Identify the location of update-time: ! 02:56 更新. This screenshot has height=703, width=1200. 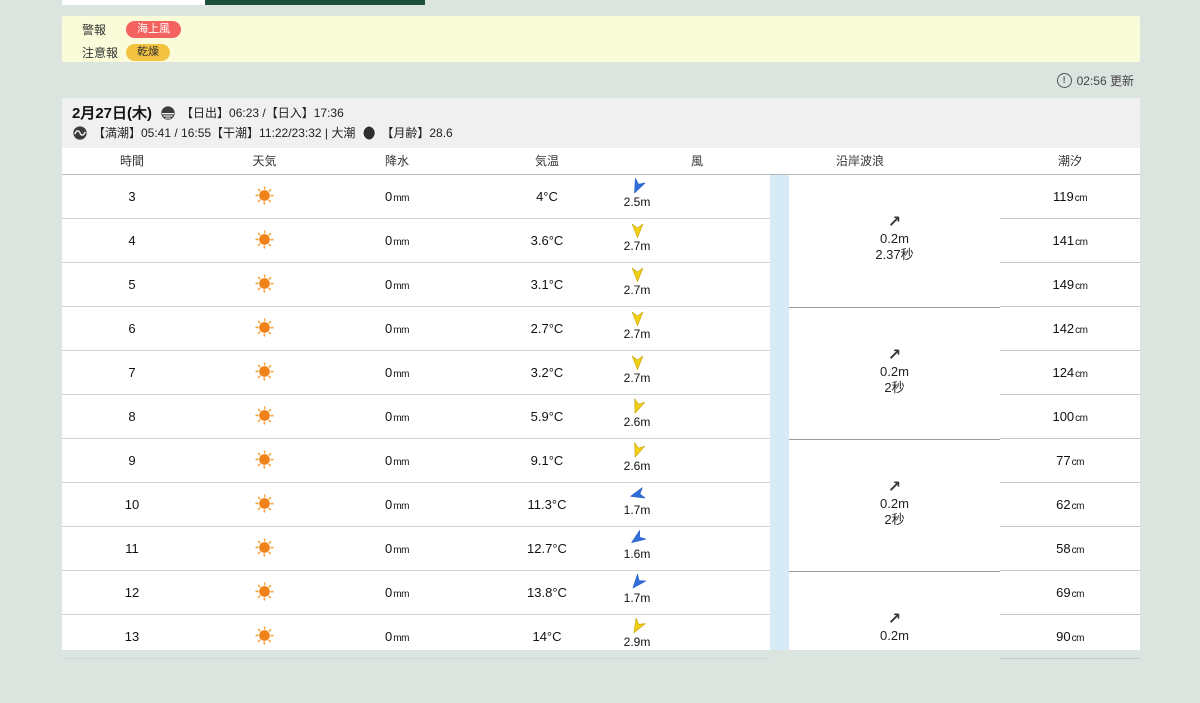
(1095, 80).